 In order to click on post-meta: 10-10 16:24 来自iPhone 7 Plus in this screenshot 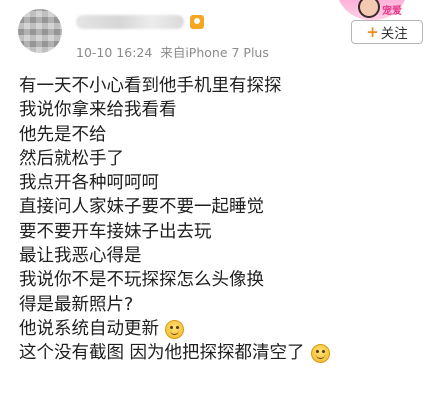, I will do `click(172, 51)`.